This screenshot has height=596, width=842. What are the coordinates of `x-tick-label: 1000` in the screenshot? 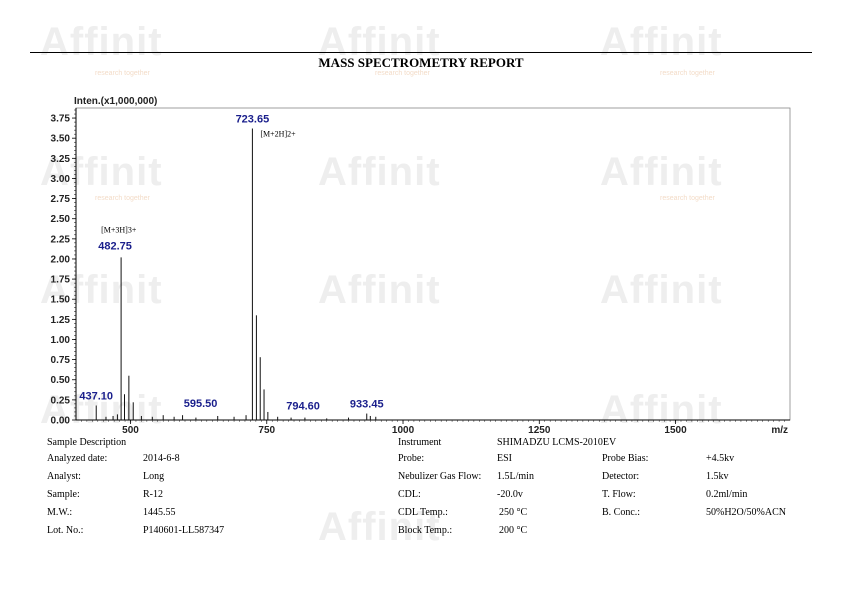 It's located at (403, 430).